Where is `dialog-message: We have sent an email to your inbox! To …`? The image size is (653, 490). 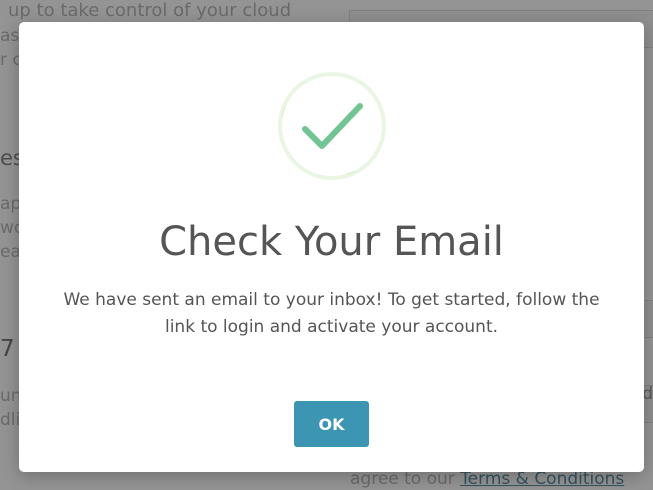
dialog-message: We have sent an email to your inbox! To … is located at coordinates (331, 313).